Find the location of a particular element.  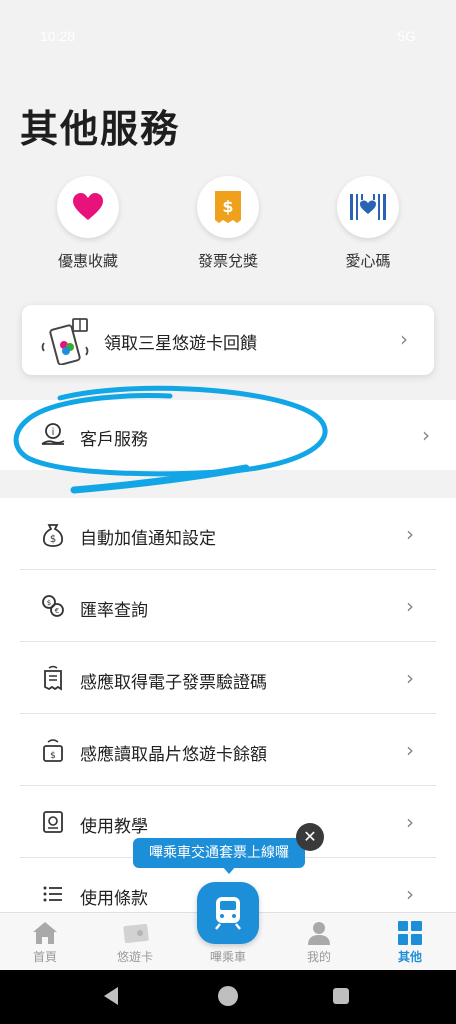

quick-action-favorites: 優惠收藏 is located at coordinates (88, 223).